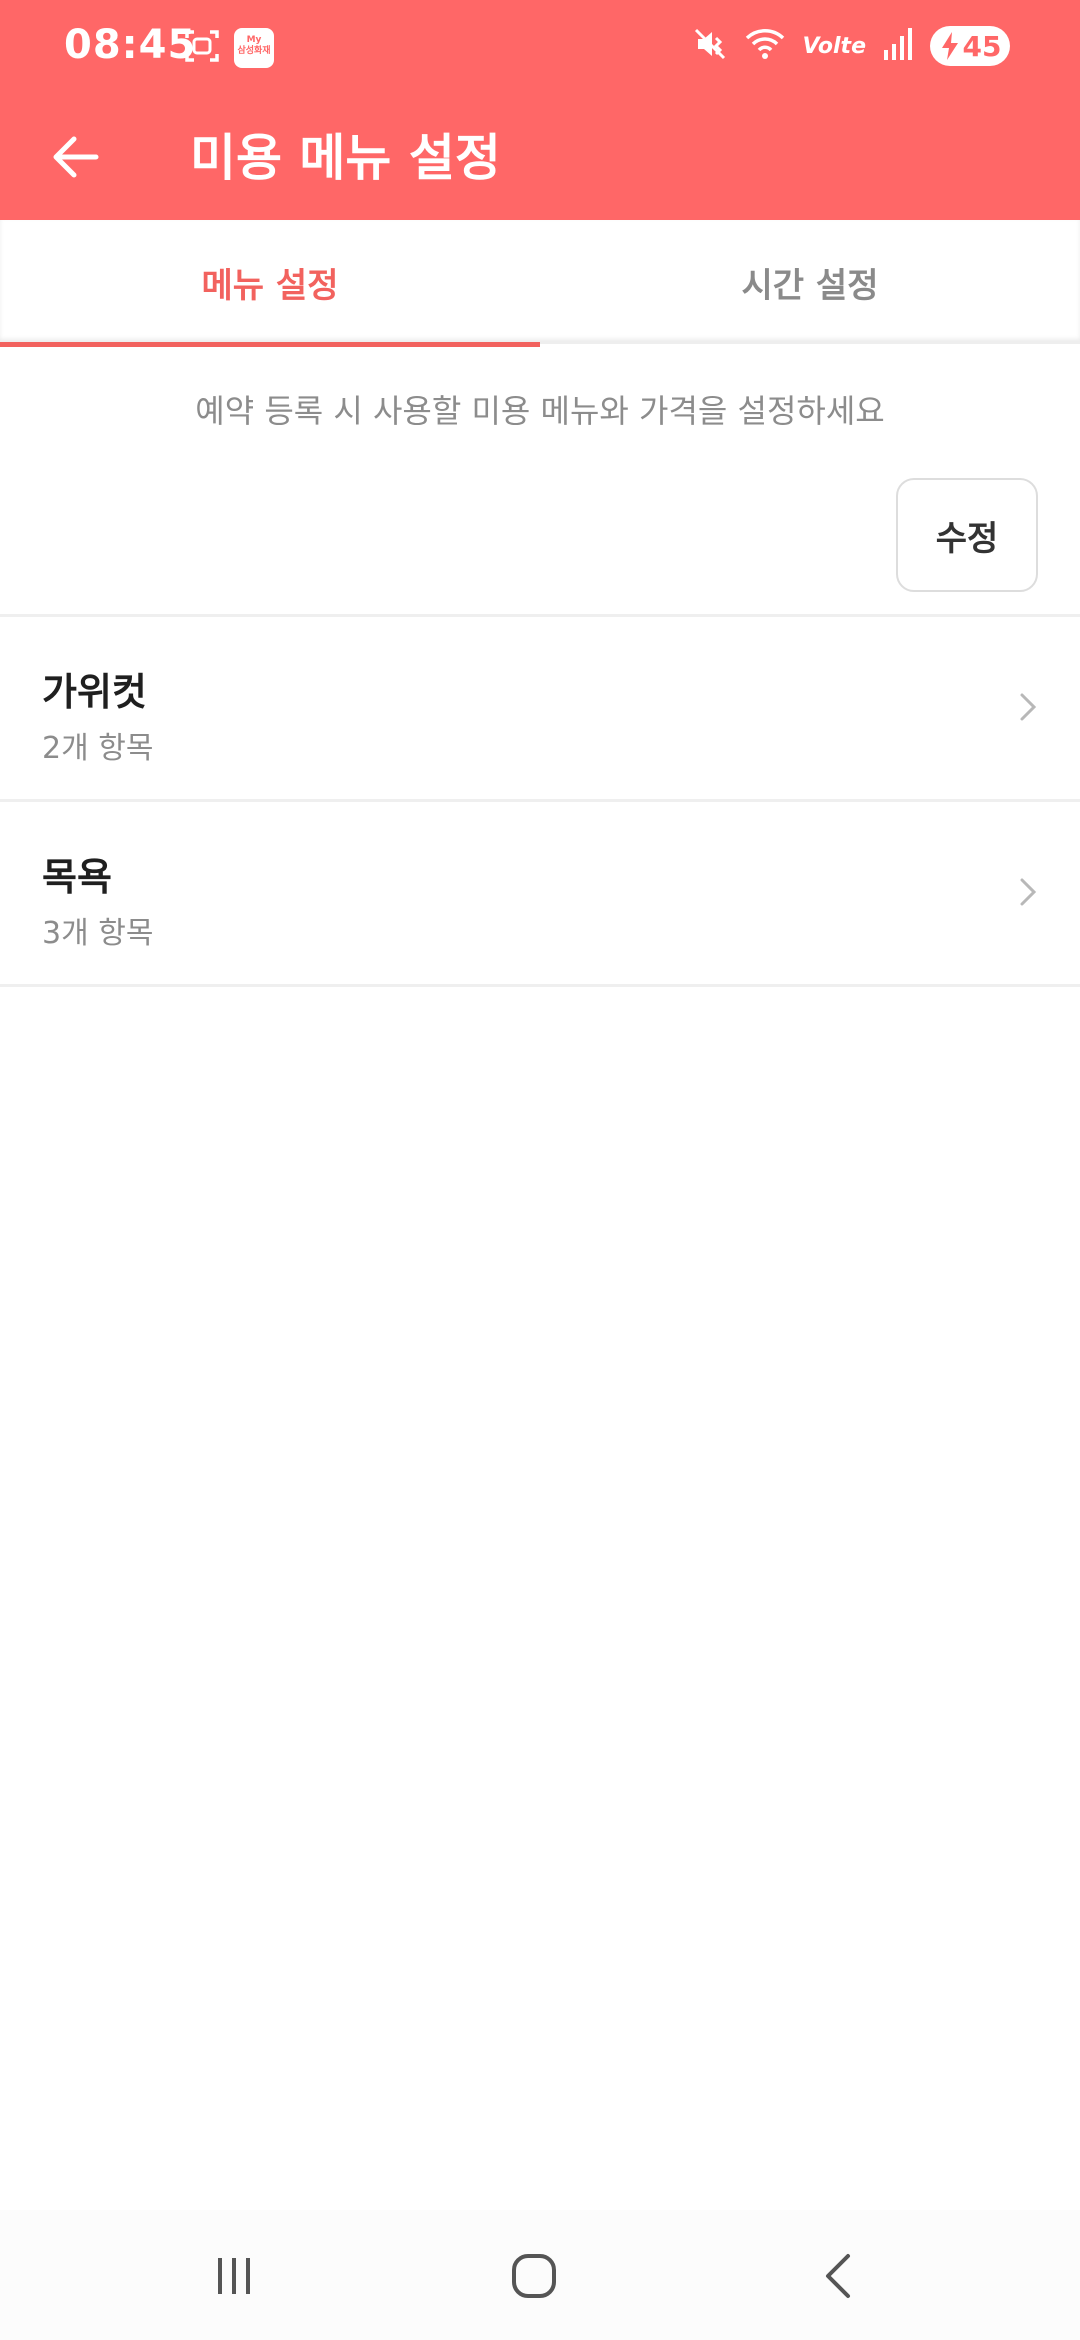 The width and height of the screenshot is (1080, 2340). I want to click on list-item-bath: 목욕 3개 항목, so click(540, 893).